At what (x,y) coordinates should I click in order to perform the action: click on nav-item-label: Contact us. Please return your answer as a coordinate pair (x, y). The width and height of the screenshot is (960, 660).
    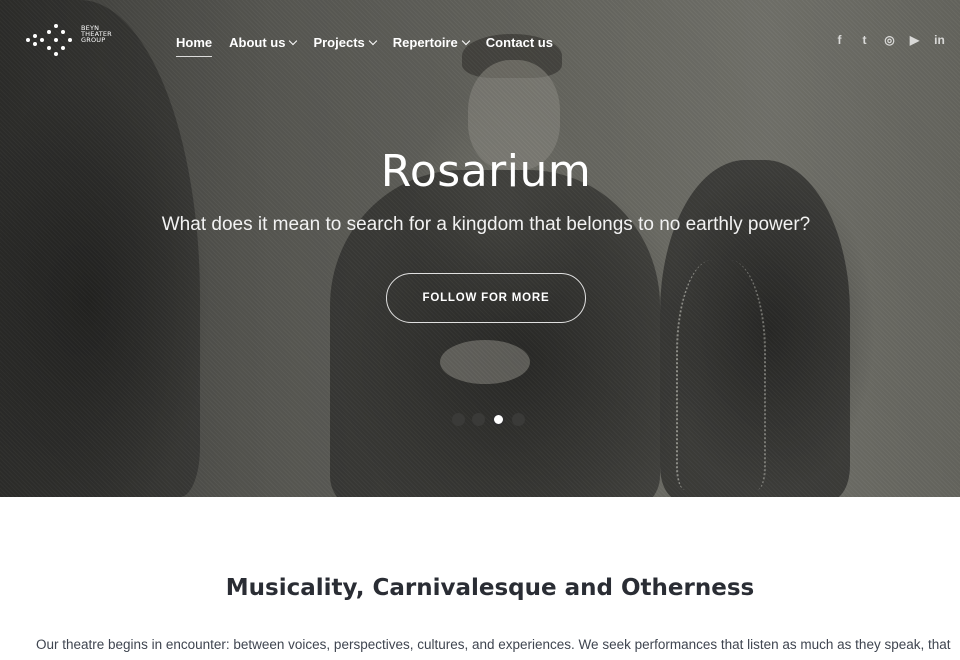
    Looking at the image, I should click on (519, 42).